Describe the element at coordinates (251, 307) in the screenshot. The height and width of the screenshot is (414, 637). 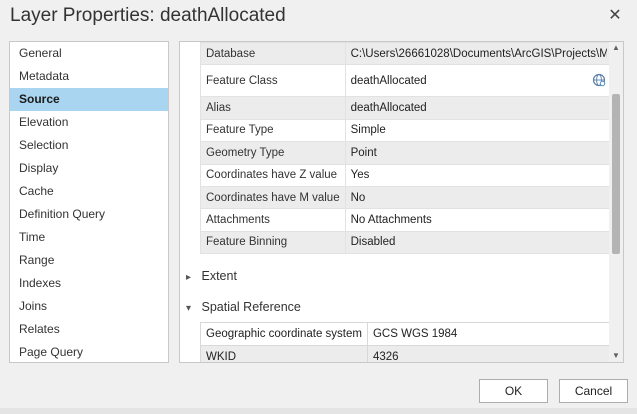
I see `spatial-reference-label: Spatial Reference` at that location.